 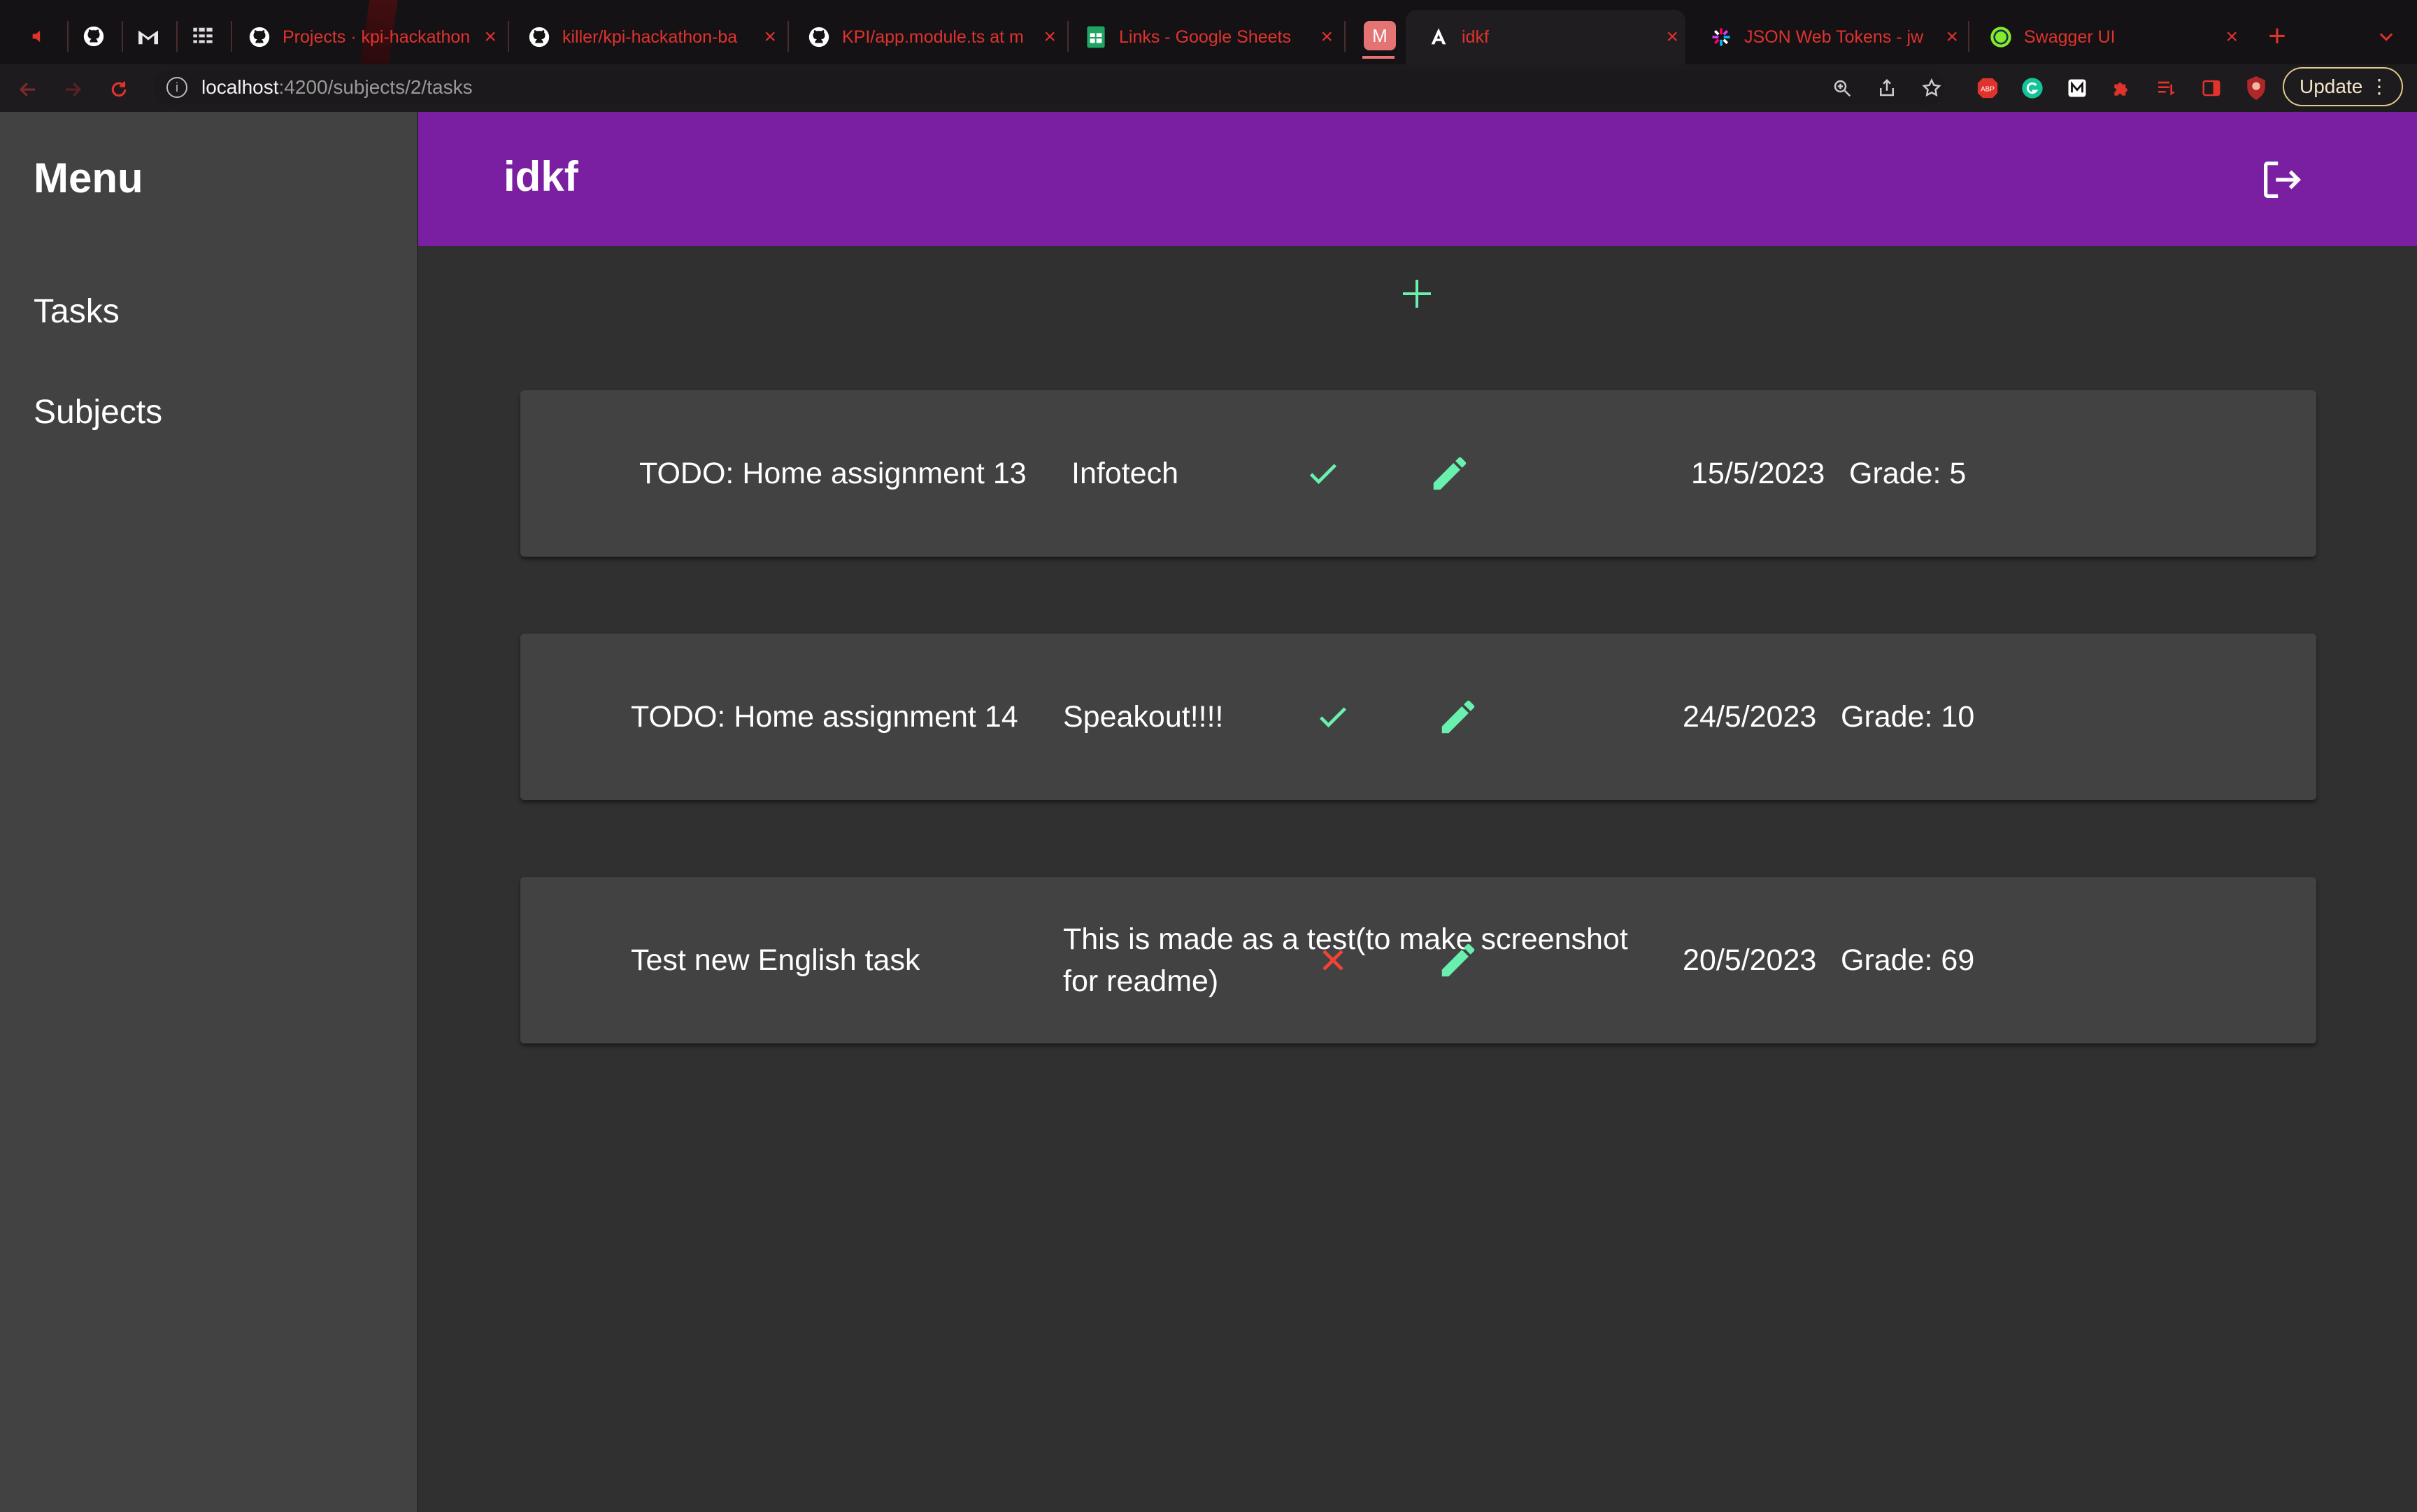 I want to click on grammarly-extension, so click(x=2032, y=88).